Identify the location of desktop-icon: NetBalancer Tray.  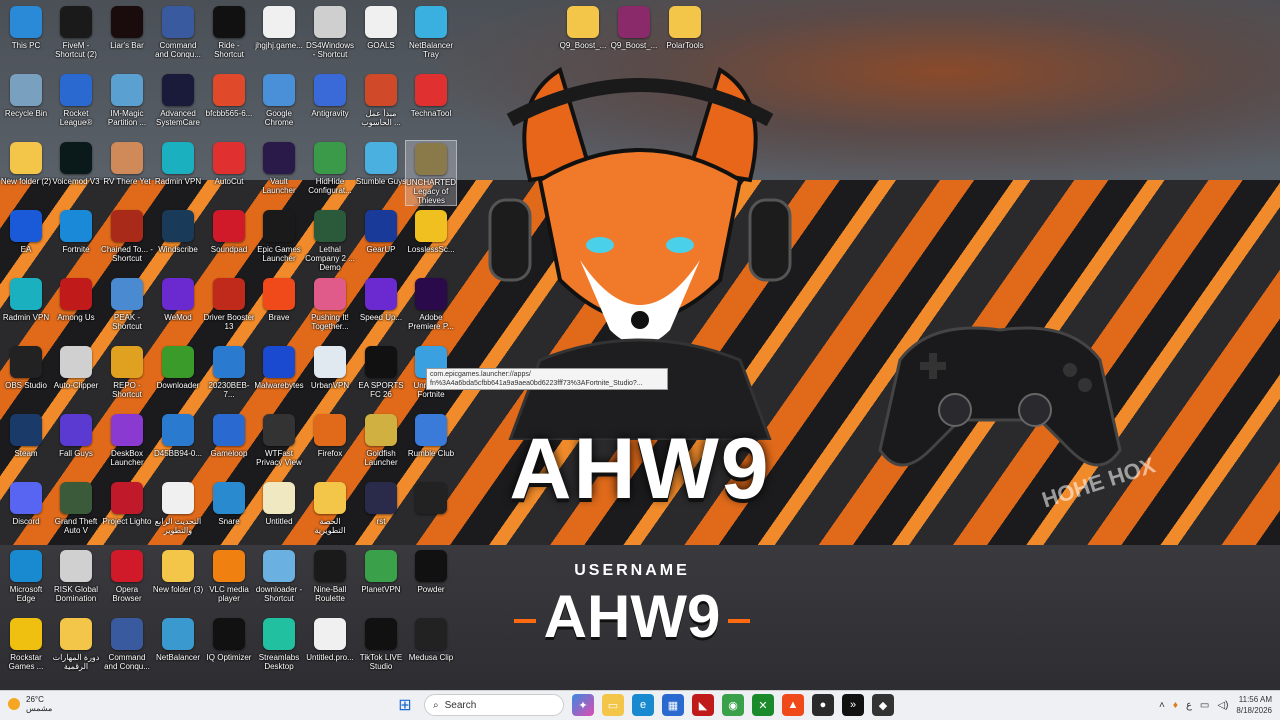
(431, 37).